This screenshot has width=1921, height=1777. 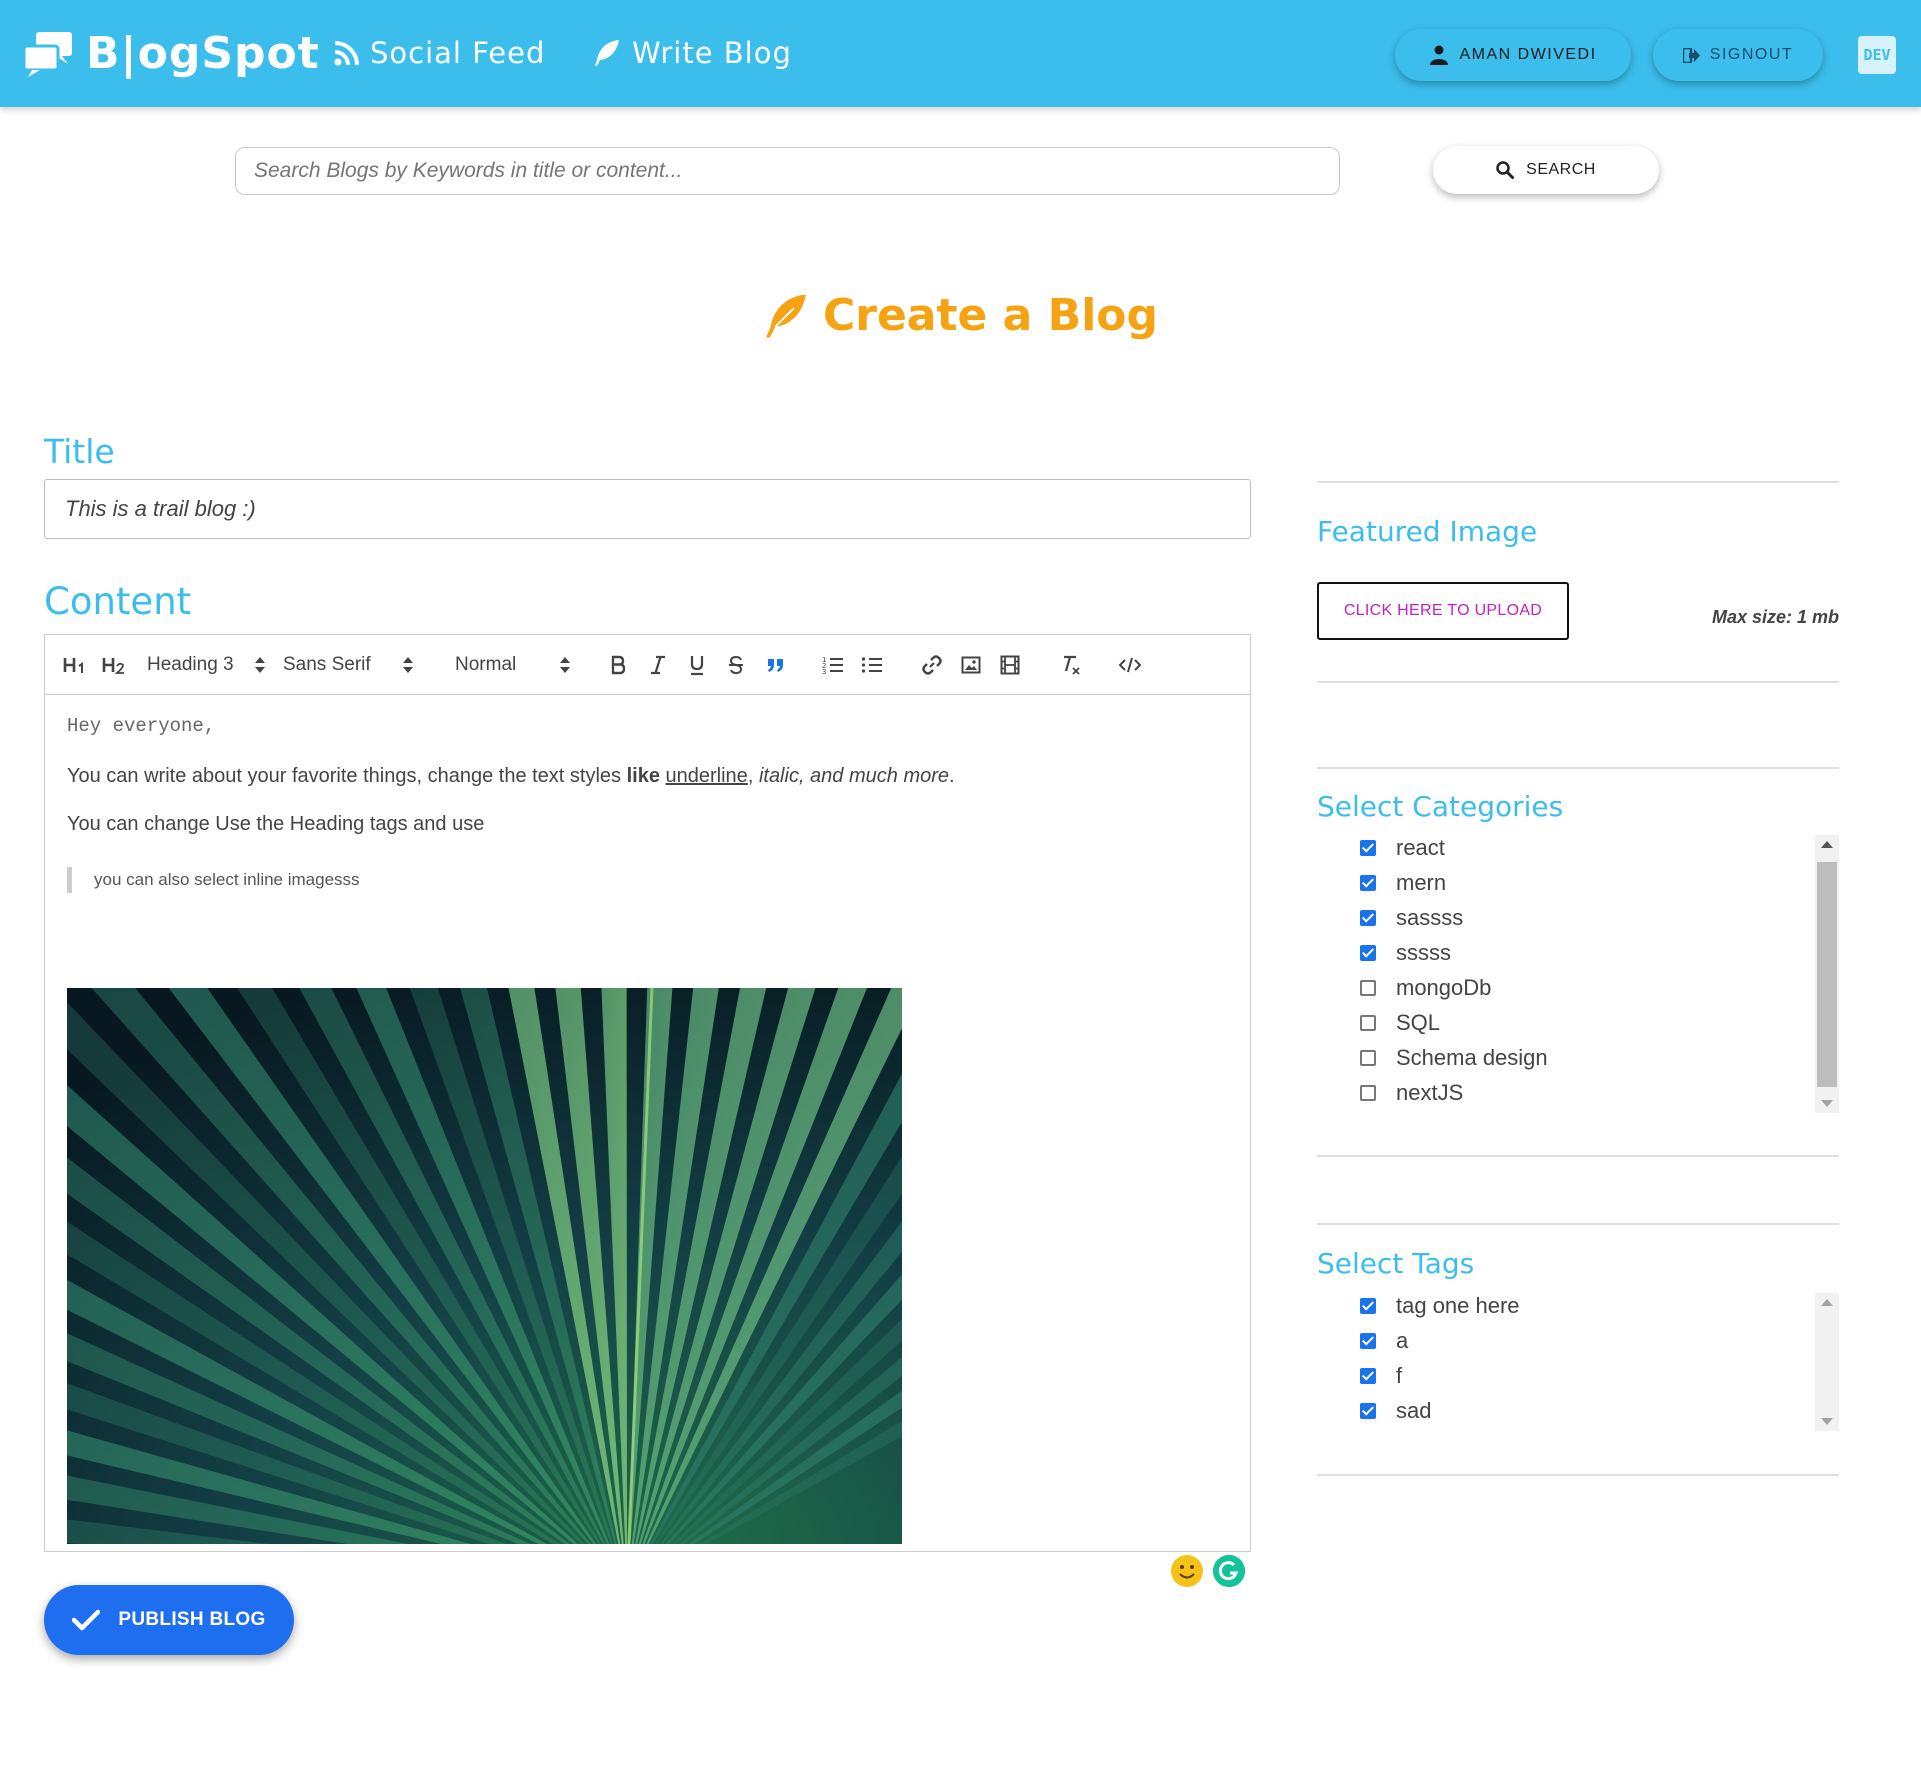 I want to click on search-input, so click(x=787, y=171).